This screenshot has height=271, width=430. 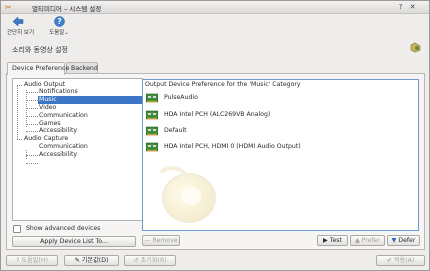 I want to click on help-button: ? 도움말(H), so click(x=32, y=260).